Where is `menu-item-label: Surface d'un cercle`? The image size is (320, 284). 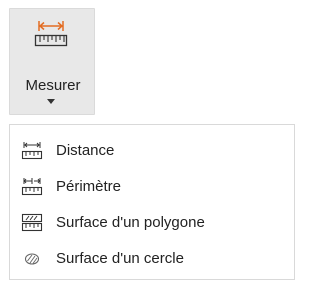 menu-item-label: Surface d'un cercle is located at coordinates (120, 258).